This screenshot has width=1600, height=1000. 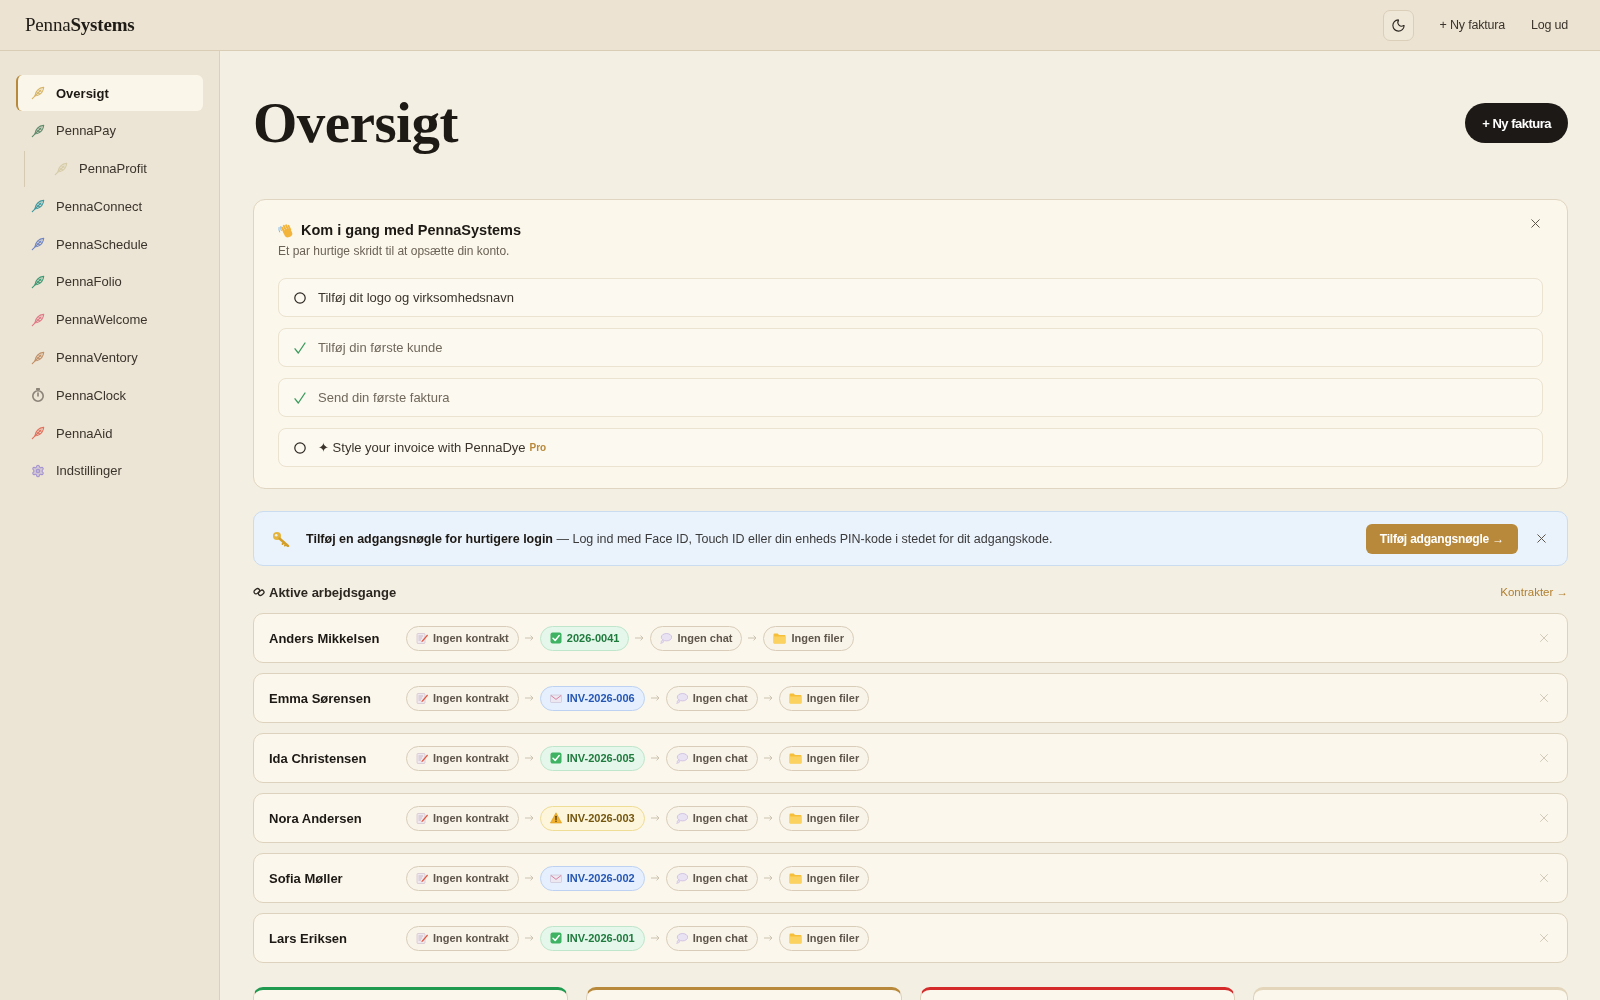 I want to click on customer-name: Nora Andersen, so click(x=316, y=818).